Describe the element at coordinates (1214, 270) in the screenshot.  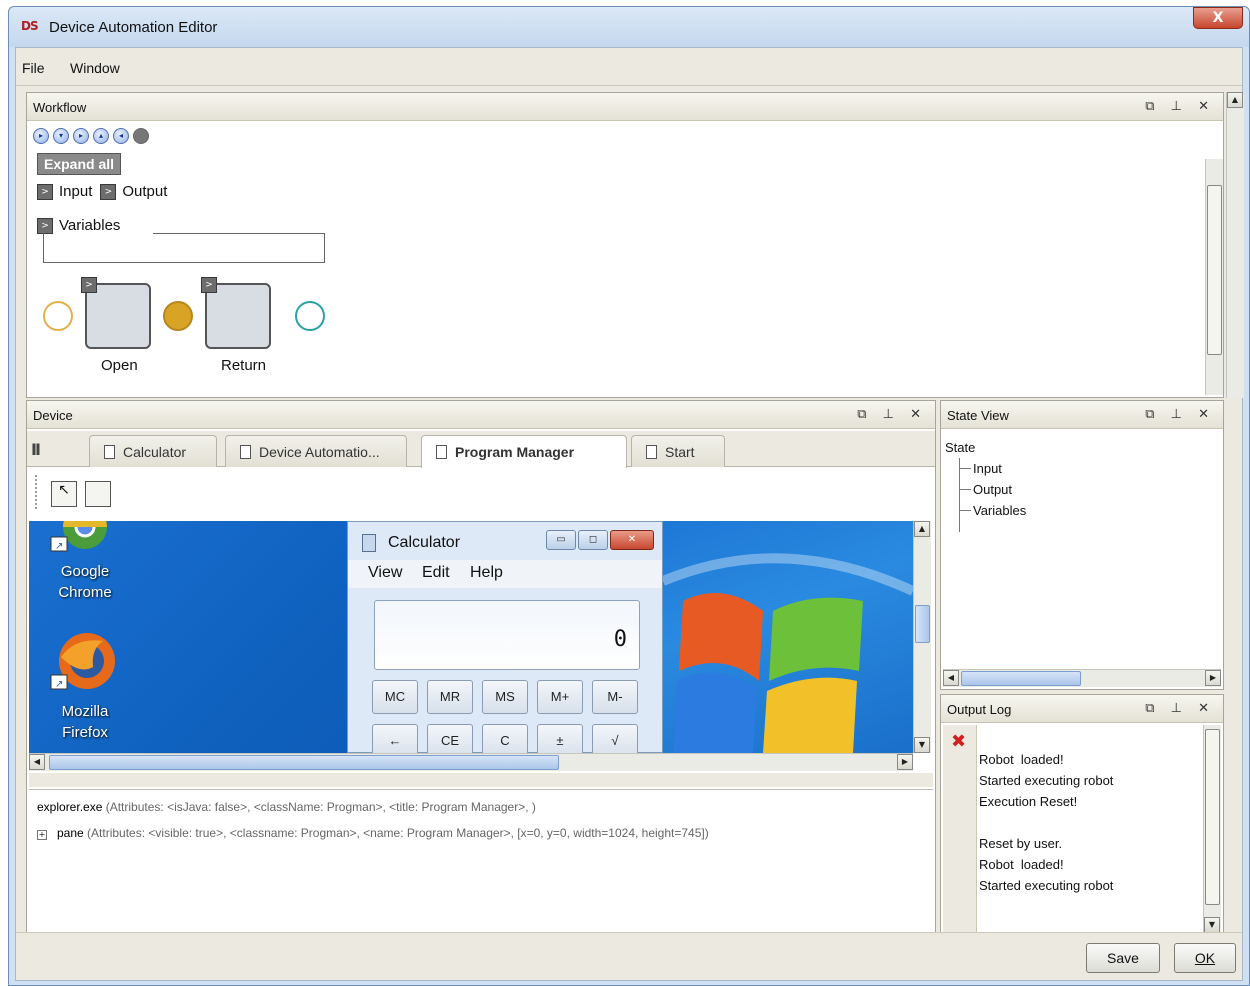
I see `workflow-vscroll-thumb` at that location.